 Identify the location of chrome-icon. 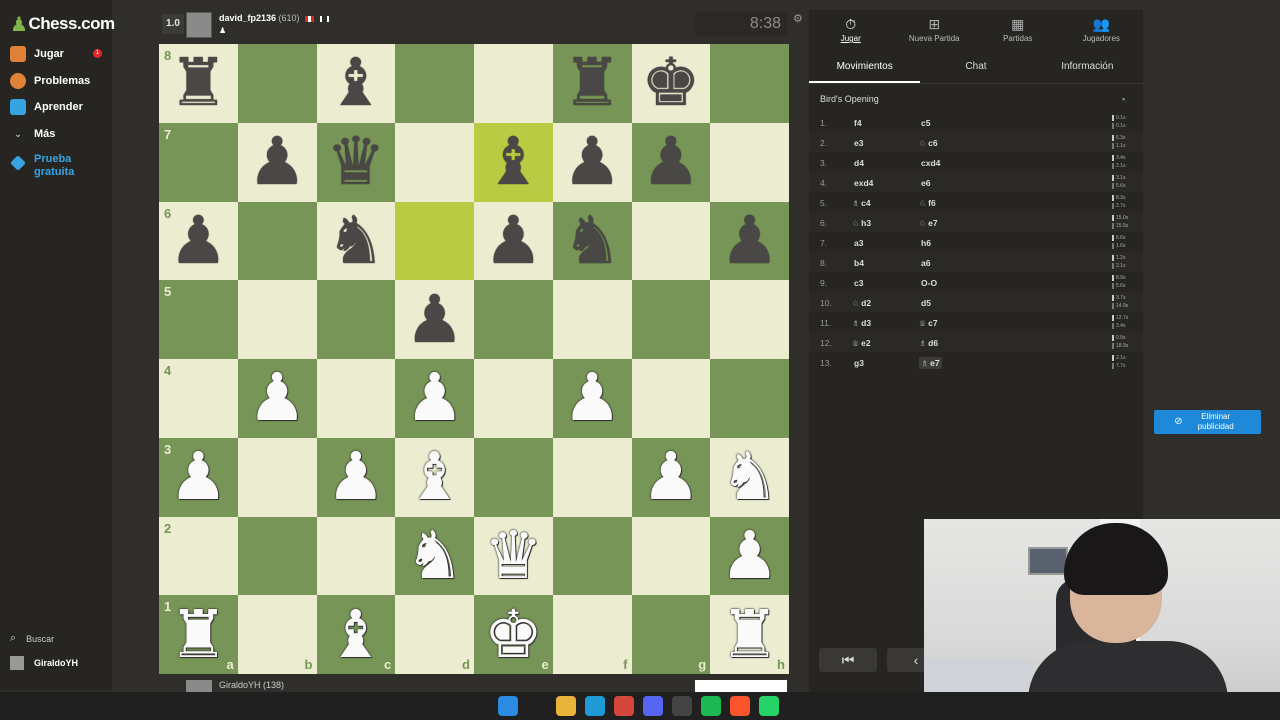
(624, 706).